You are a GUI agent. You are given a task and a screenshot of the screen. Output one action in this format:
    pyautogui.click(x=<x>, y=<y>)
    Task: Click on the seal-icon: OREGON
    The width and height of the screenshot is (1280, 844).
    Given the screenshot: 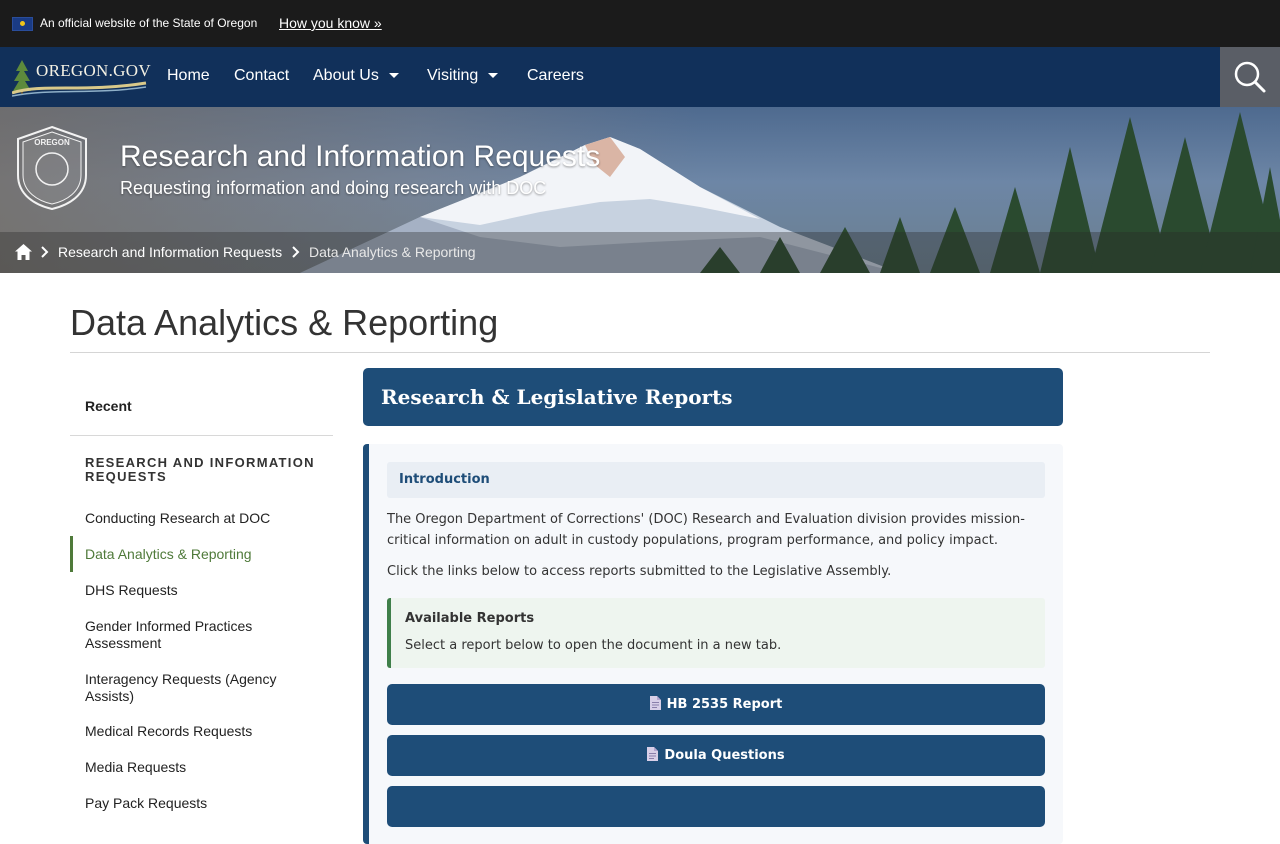 What is the action you would take?
    pyautogui.click(x=52, y=168)
    